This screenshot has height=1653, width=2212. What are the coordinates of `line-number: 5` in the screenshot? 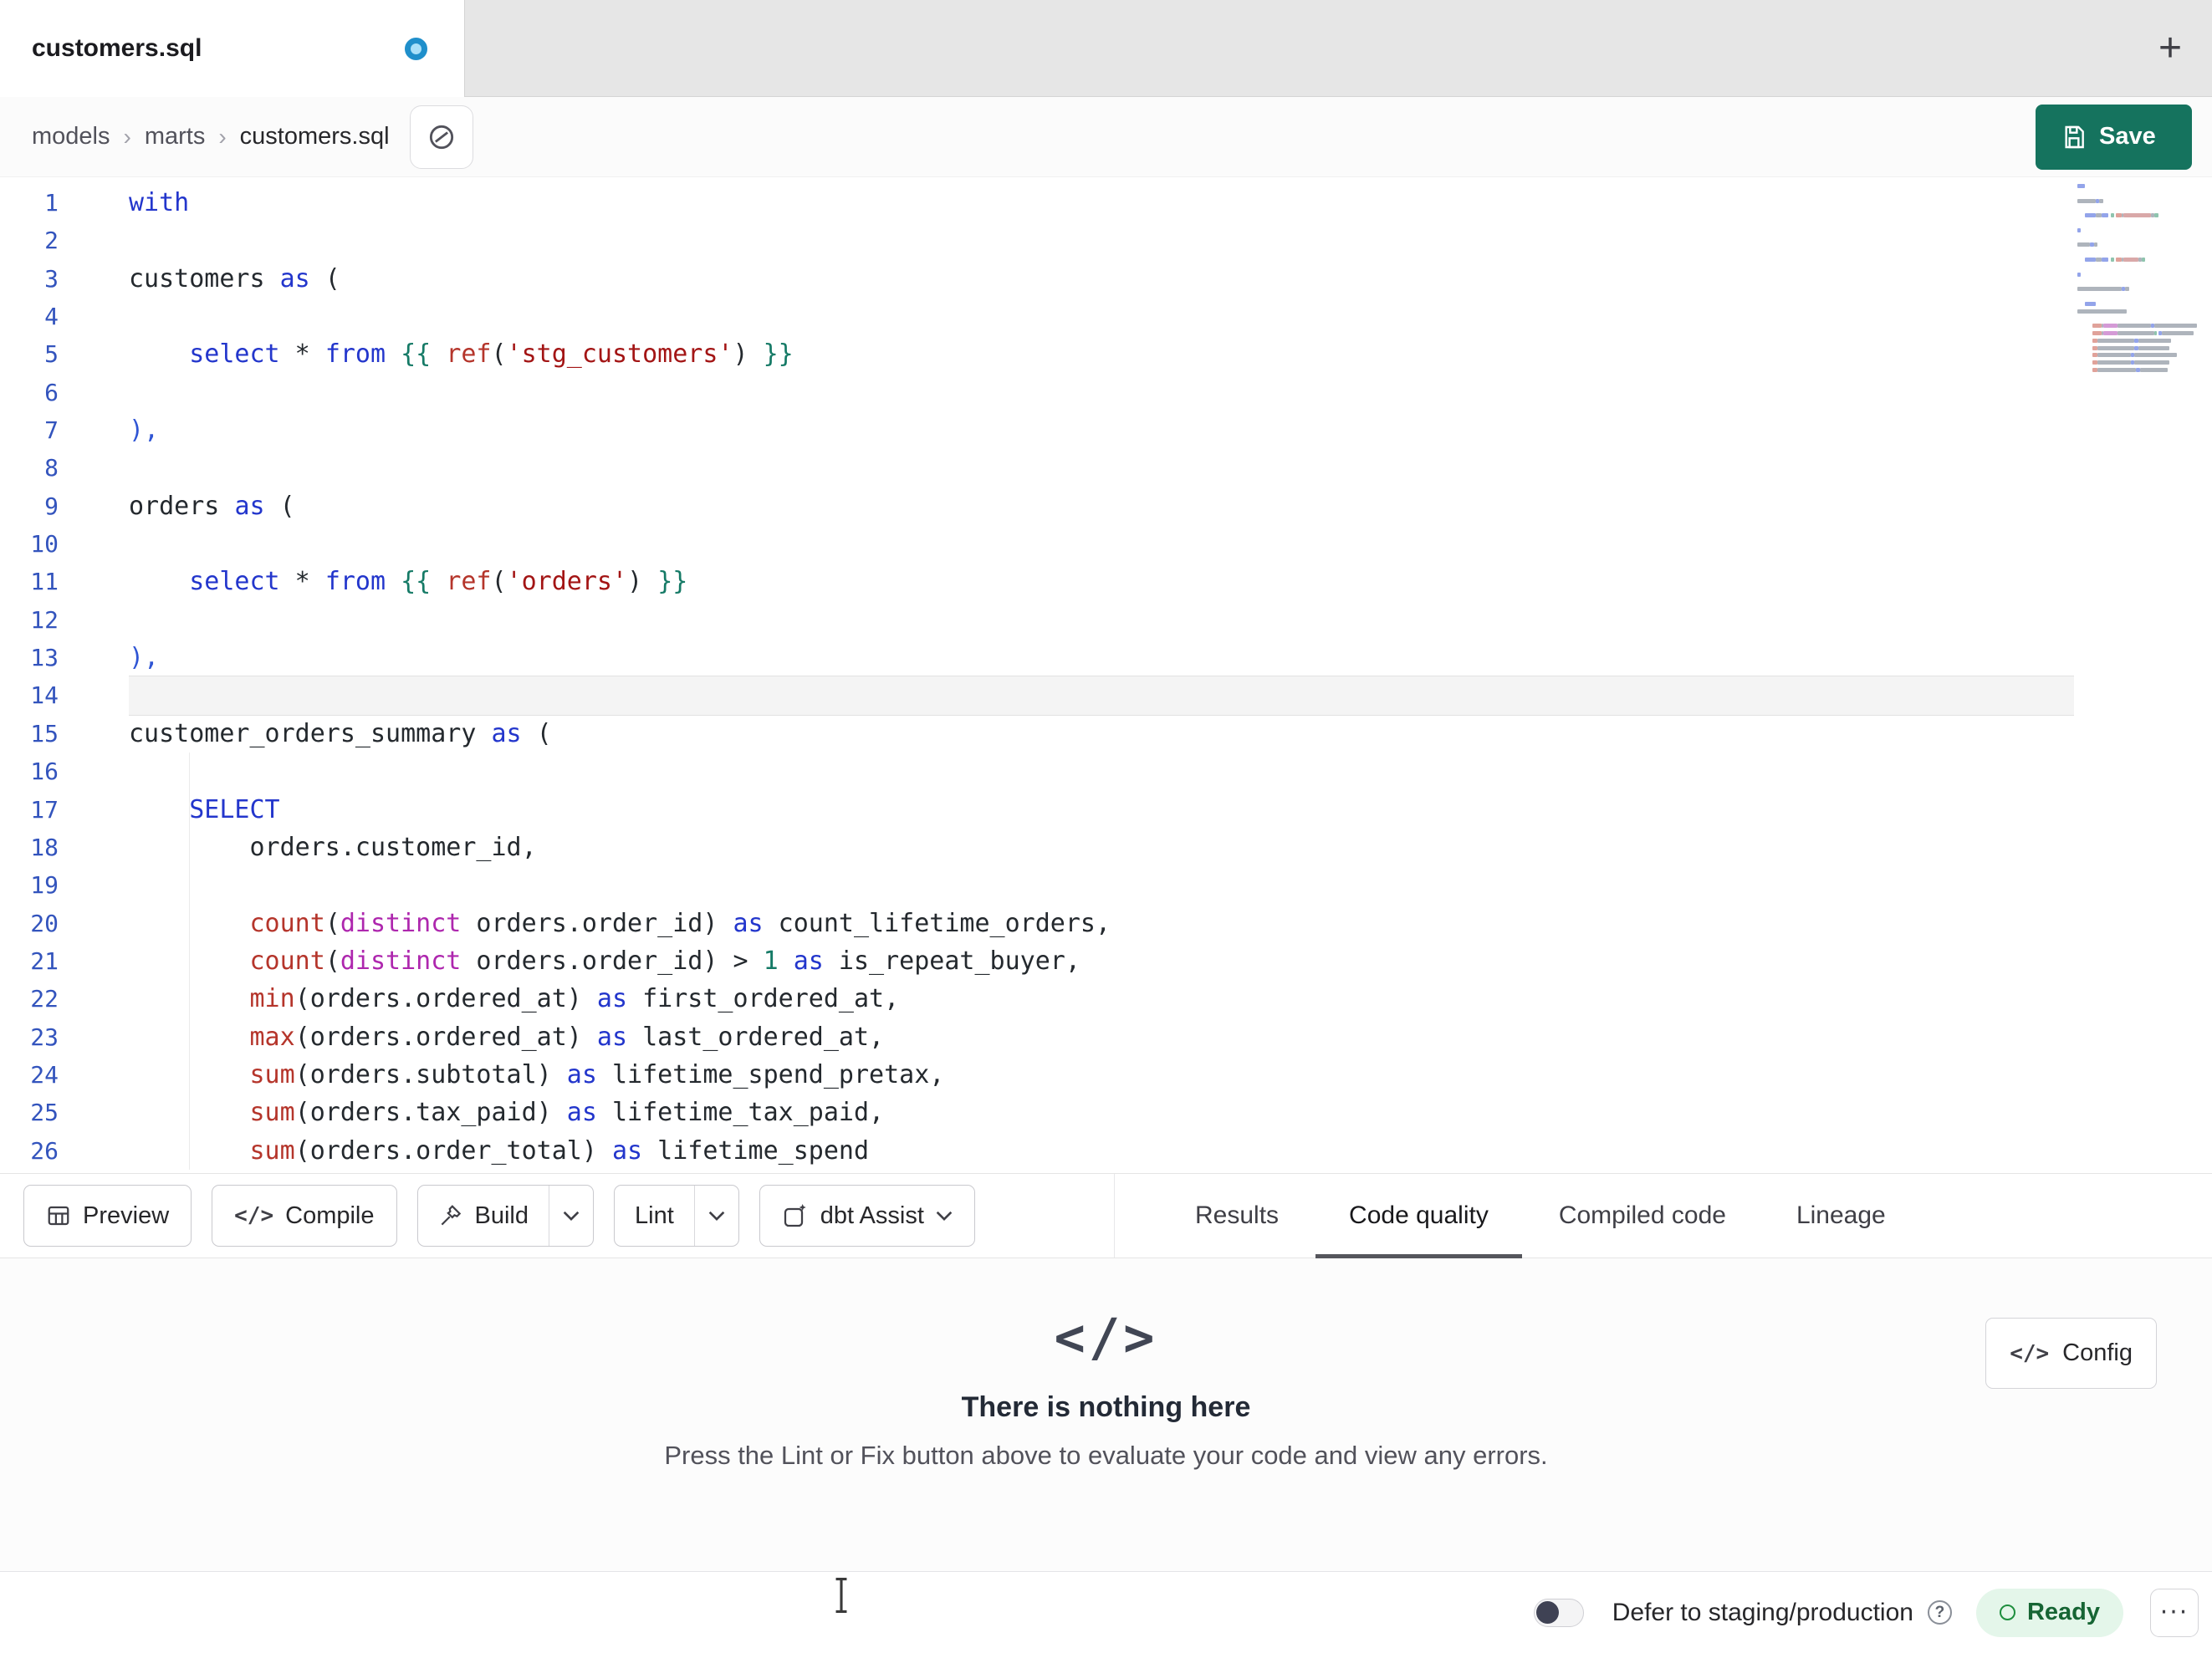 It's located at (51, 354).